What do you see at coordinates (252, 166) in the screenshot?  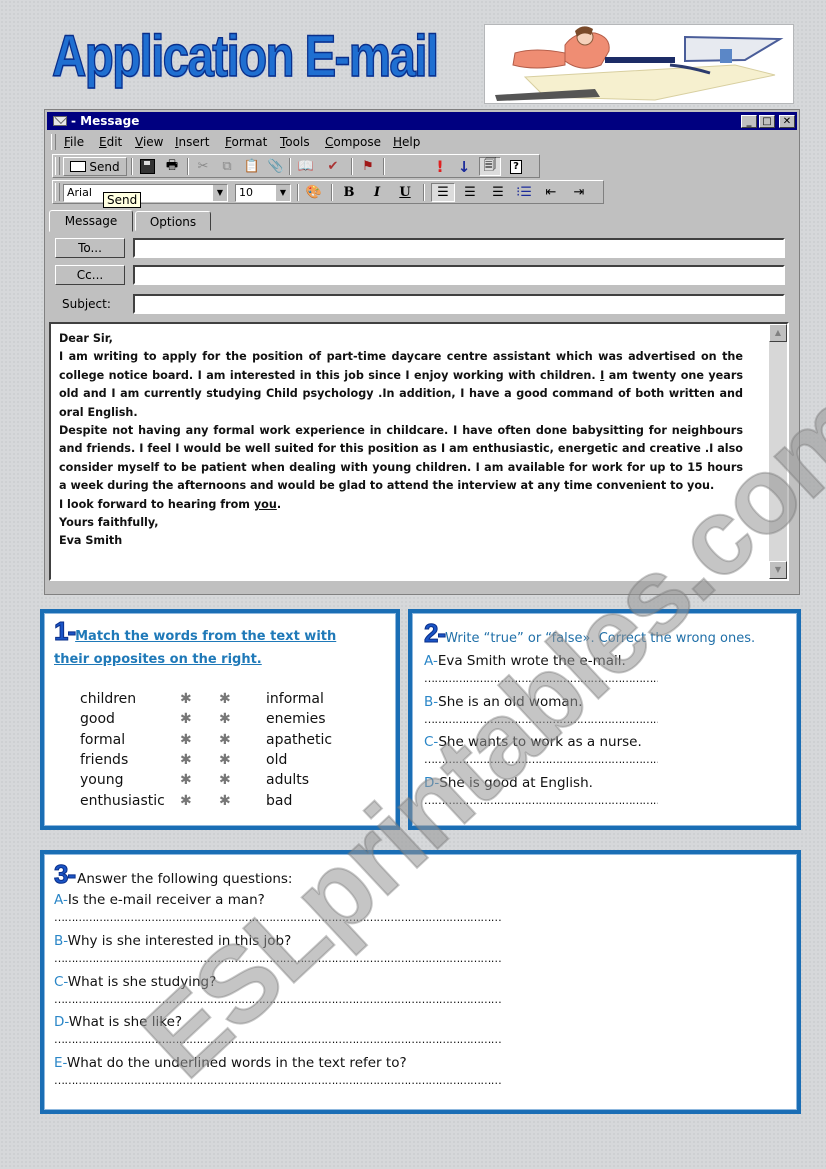 I see `paste-button: 📋` at bounding box center [252, 166].